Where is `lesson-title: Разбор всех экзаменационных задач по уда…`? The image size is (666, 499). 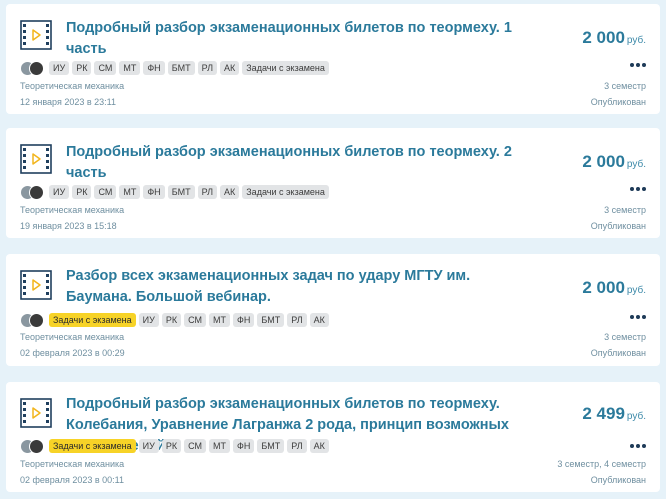
lesson-title: Разбор всех экзаменационных задач по уда… is located at coordinates (301, 287).